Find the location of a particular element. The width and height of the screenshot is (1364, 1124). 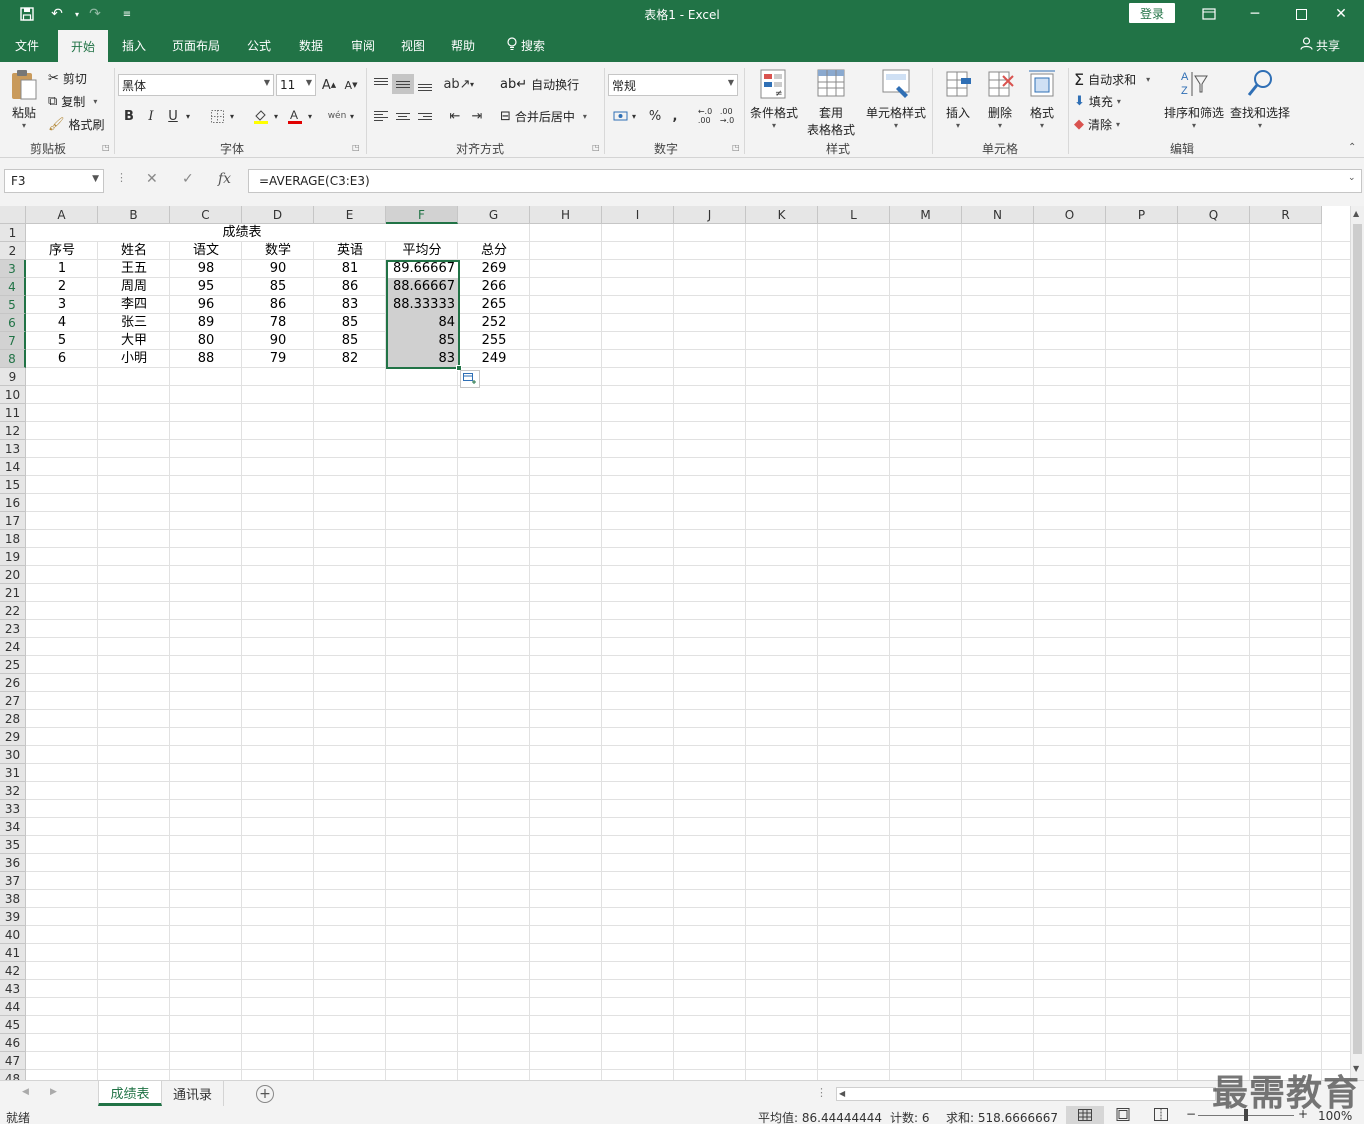

sheet-title-cell: 成绩表 is located at coordinates (242, 233).